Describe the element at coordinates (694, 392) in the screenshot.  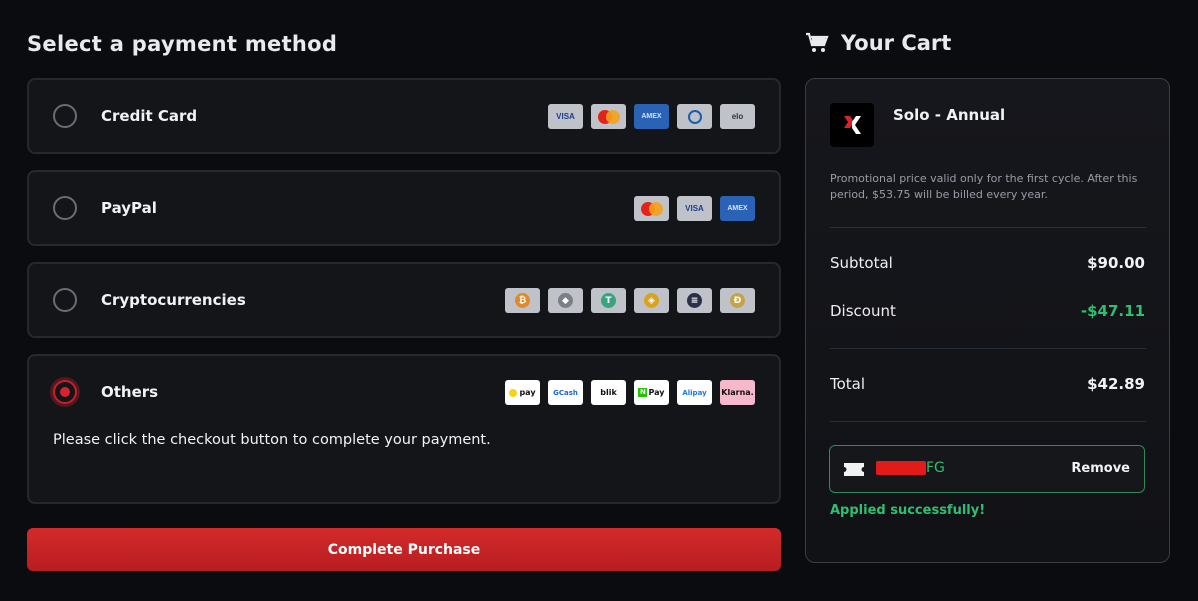
I see `alipay-icon: Alipay` at that location.